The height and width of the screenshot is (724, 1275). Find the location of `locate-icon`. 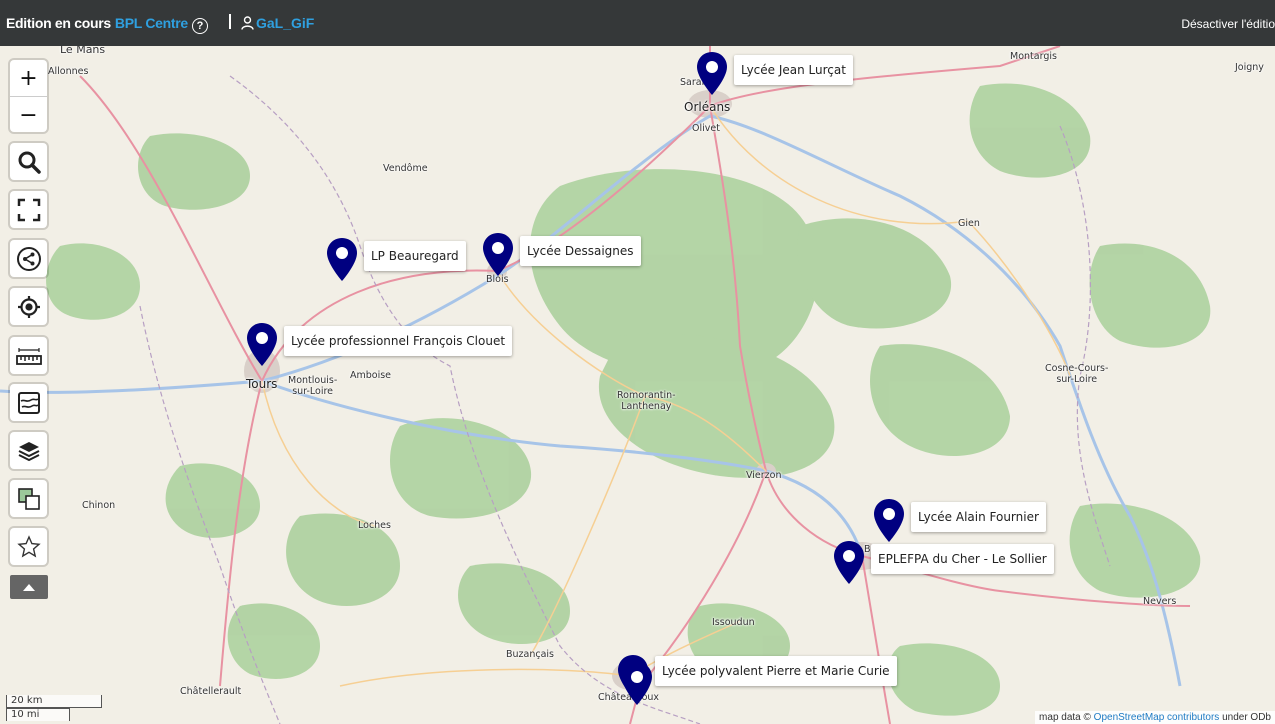

locate-icon is located at coordinates (28, 306).